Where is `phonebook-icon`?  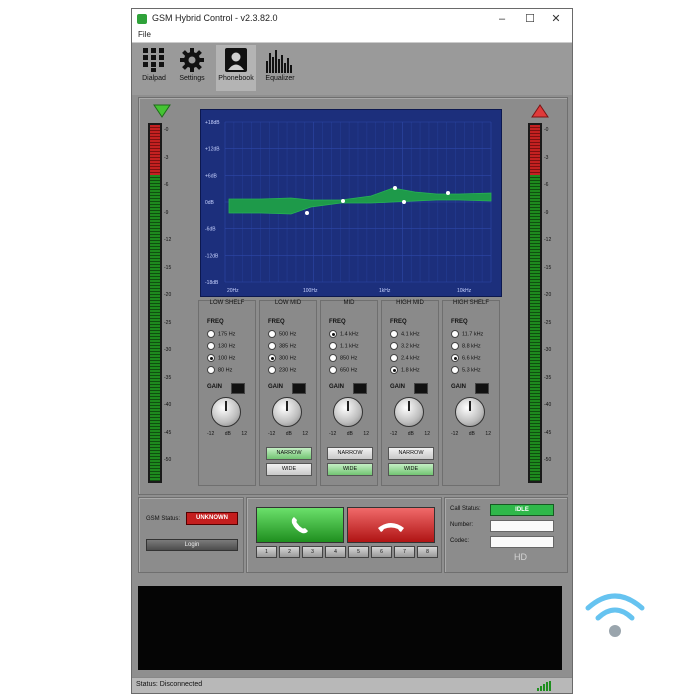 phonebook-icon is located at coordinates (236, 60).